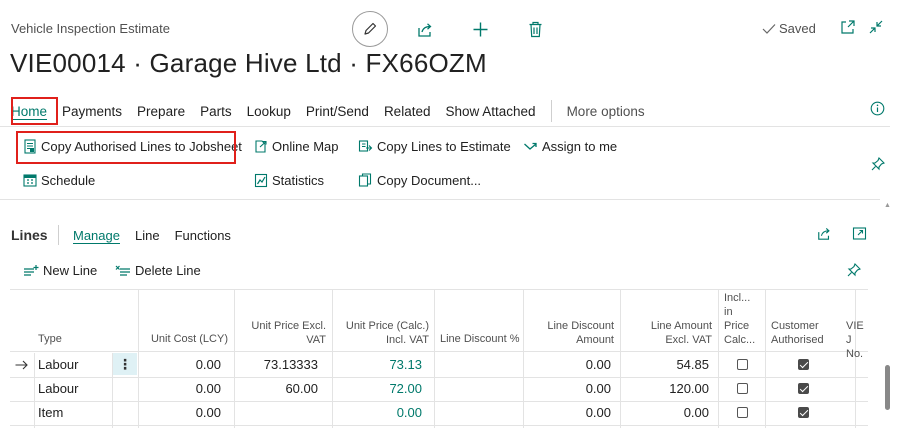  I want to click on new-line-action: New Line, so click(60, 270).